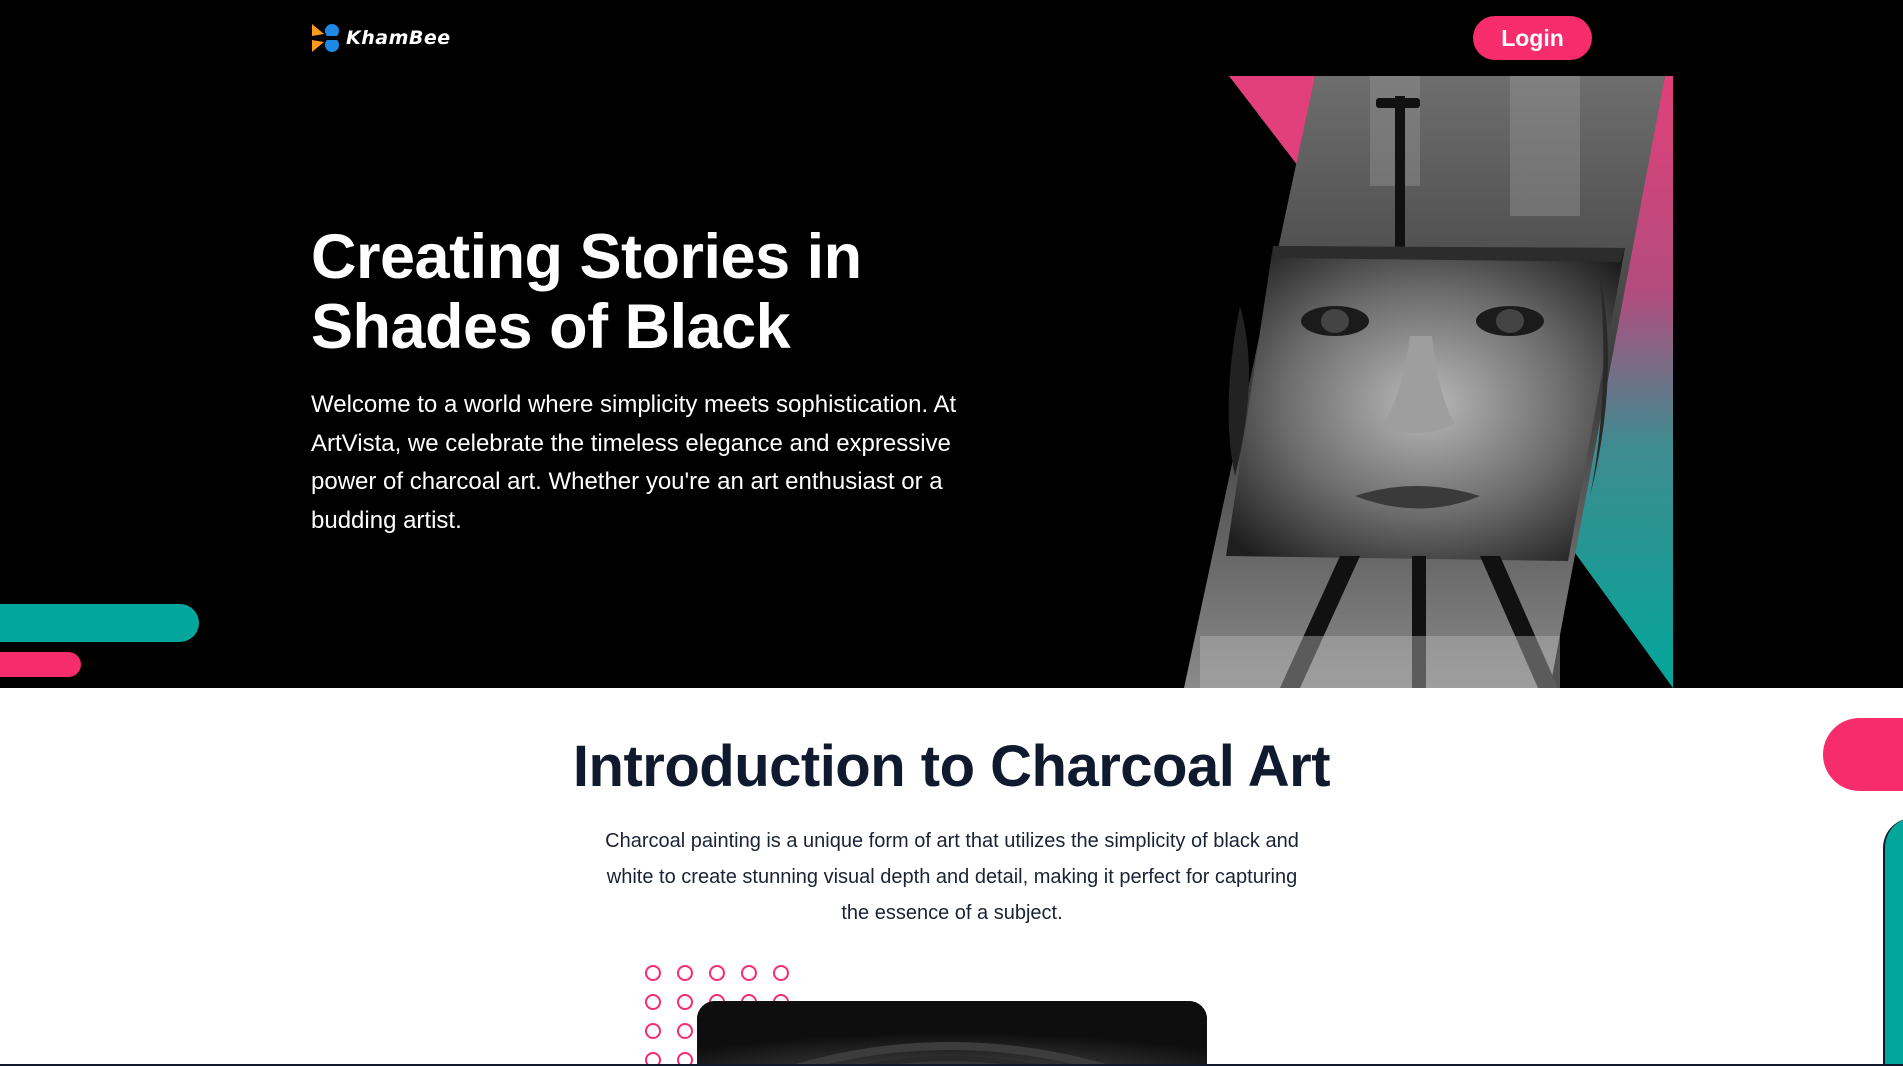 This screenshot has width=1903, height=1066. What do you see at coordinates (951, 766) in the screenshot?
I see `intro-title: Introduction to Charcoal Art` at bounding box center [951, 766].